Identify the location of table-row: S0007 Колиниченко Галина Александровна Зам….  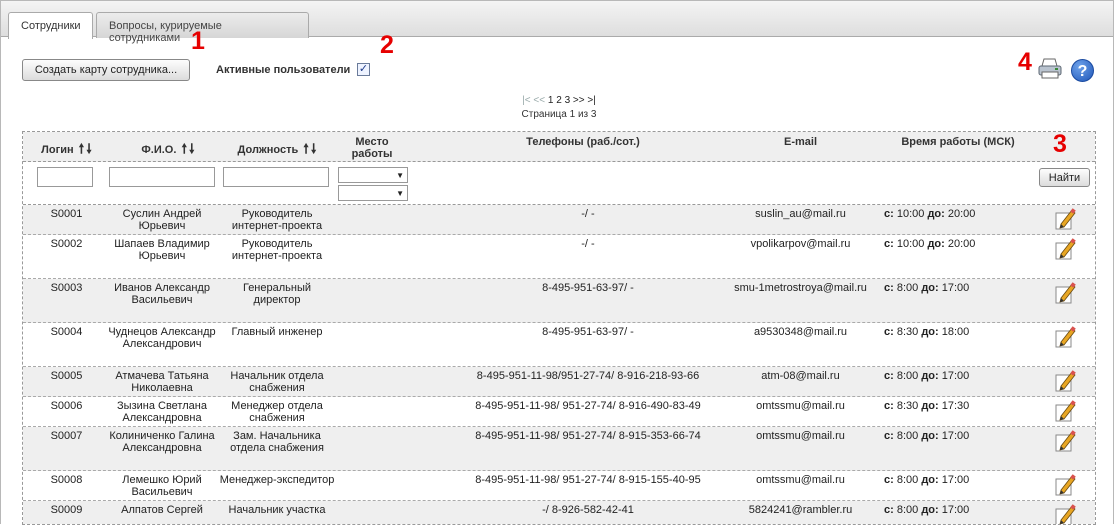
(559, 449).